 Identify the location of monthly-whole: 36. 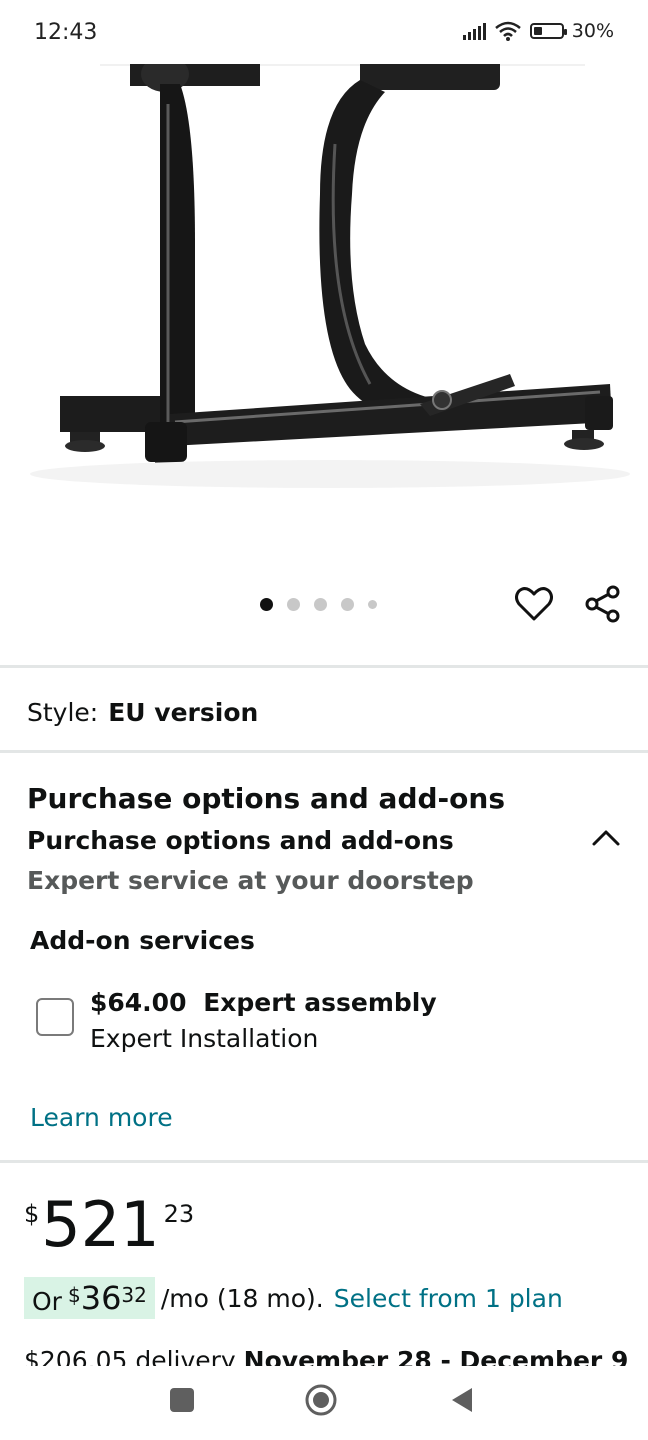
(101, 1298).